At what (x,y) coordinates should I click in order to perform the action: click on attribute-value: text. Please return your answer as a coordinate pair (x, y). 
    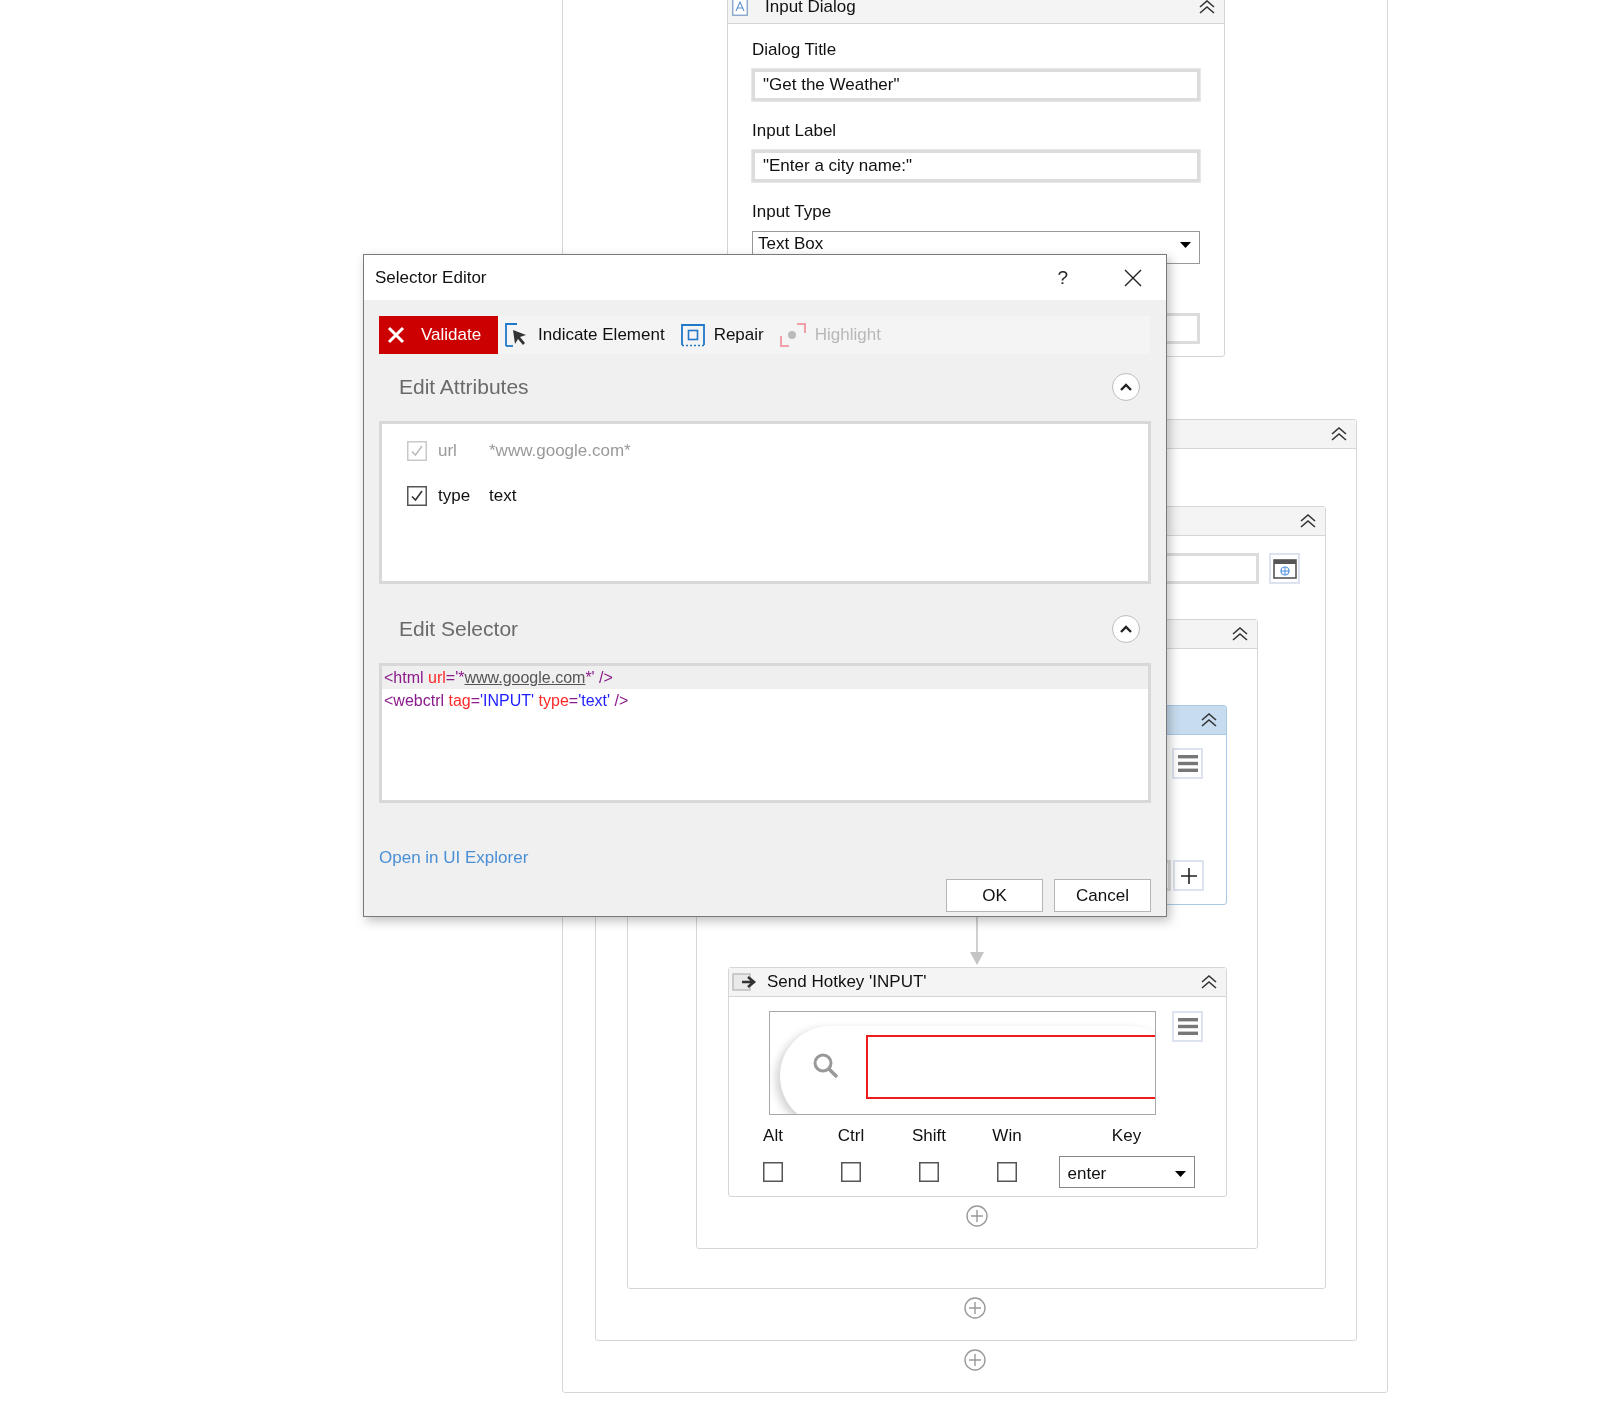
    Looking at the image, I should click on (503, 496).